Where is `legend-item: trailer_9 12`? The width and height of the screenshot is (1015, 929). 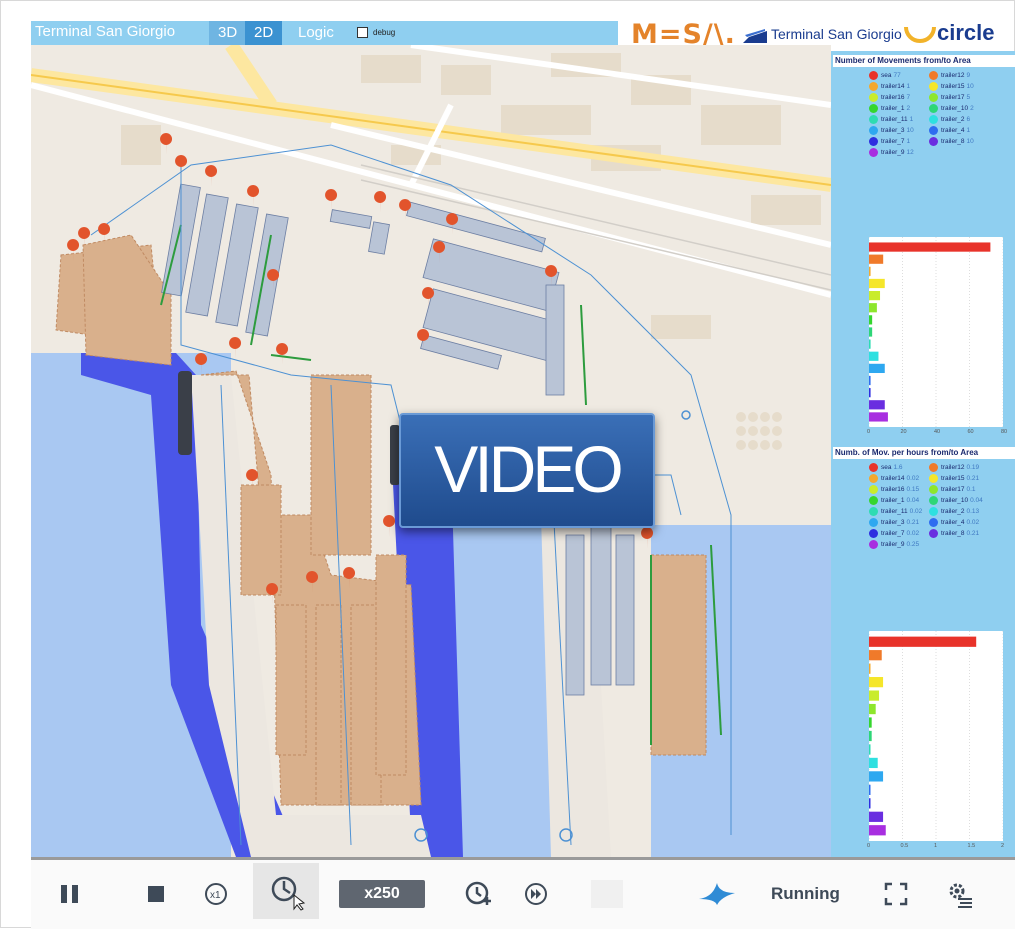
legend-item: trailer_9 12 is located at coordinates (891, 152).